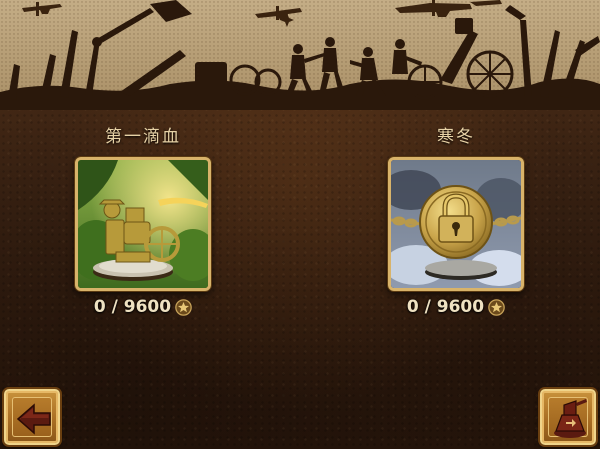 This screenshot has height=449, width=600. I want to click on level-2-thumbnail, so click(456, 224).